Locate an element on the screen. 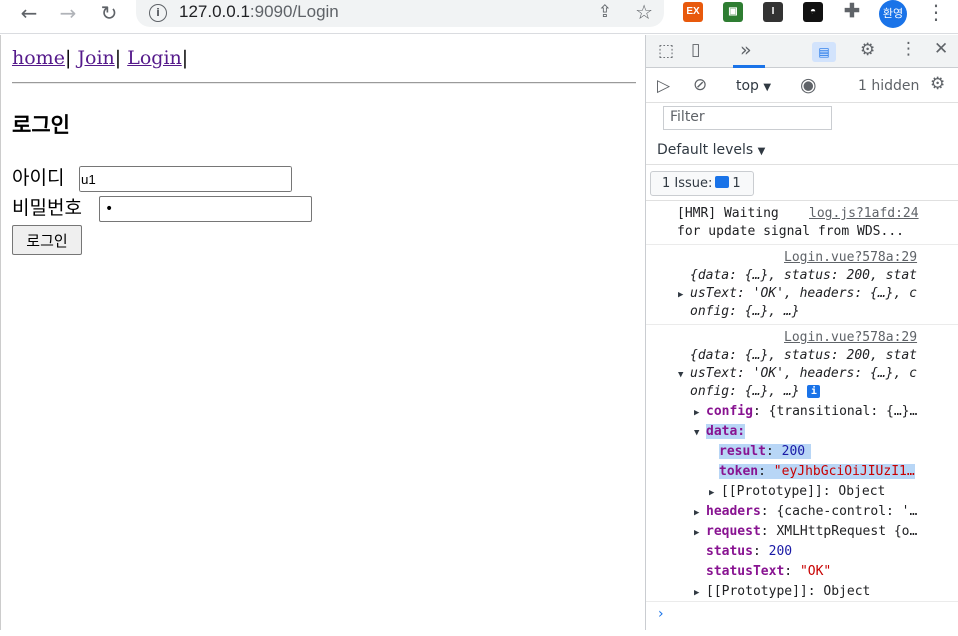  settings-gear-icon: ⚙ is located at coordinates (867, 50).